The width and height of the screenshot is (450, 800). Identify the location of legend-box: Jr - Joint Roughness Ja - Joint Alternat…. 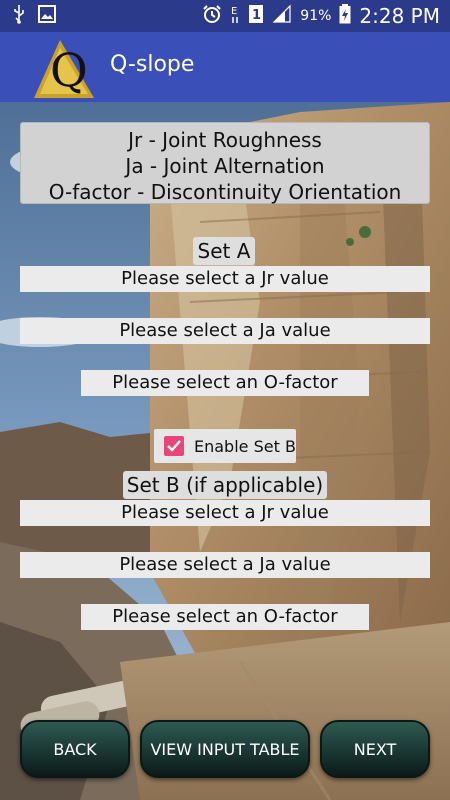
(225, 163).